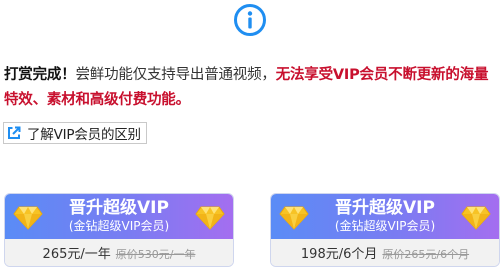  I want to click on message-body: 尝鲜功能仅支持导出普通视频，, so click(175, 75).